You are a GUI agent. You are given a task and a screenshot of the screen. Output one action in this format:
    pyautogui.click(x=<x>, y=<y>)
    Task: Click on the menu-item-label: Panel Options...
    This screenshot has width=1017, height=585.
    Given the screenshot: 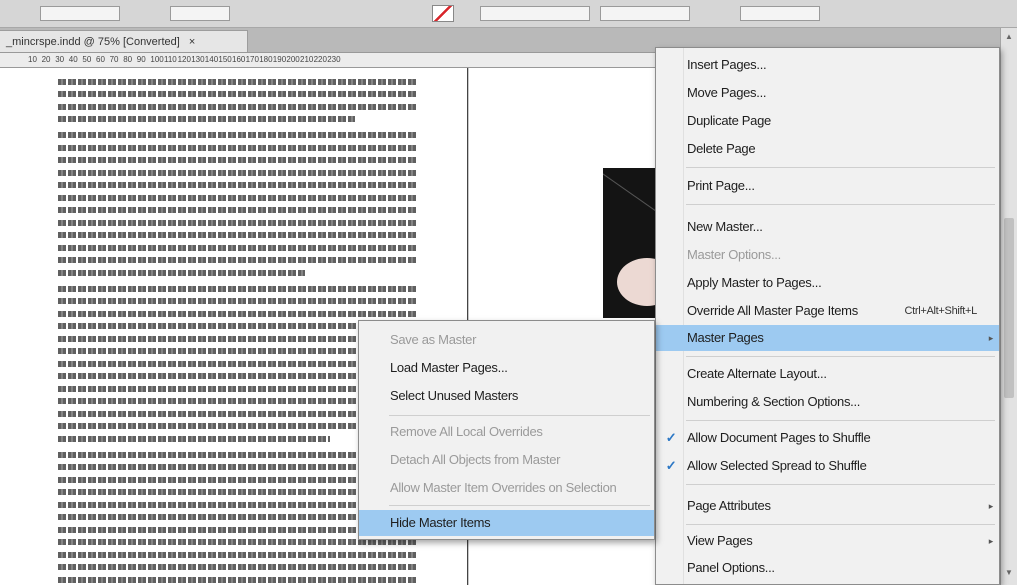 What is the action you would take?
    pyautogui.click(x=731, y=567)
    